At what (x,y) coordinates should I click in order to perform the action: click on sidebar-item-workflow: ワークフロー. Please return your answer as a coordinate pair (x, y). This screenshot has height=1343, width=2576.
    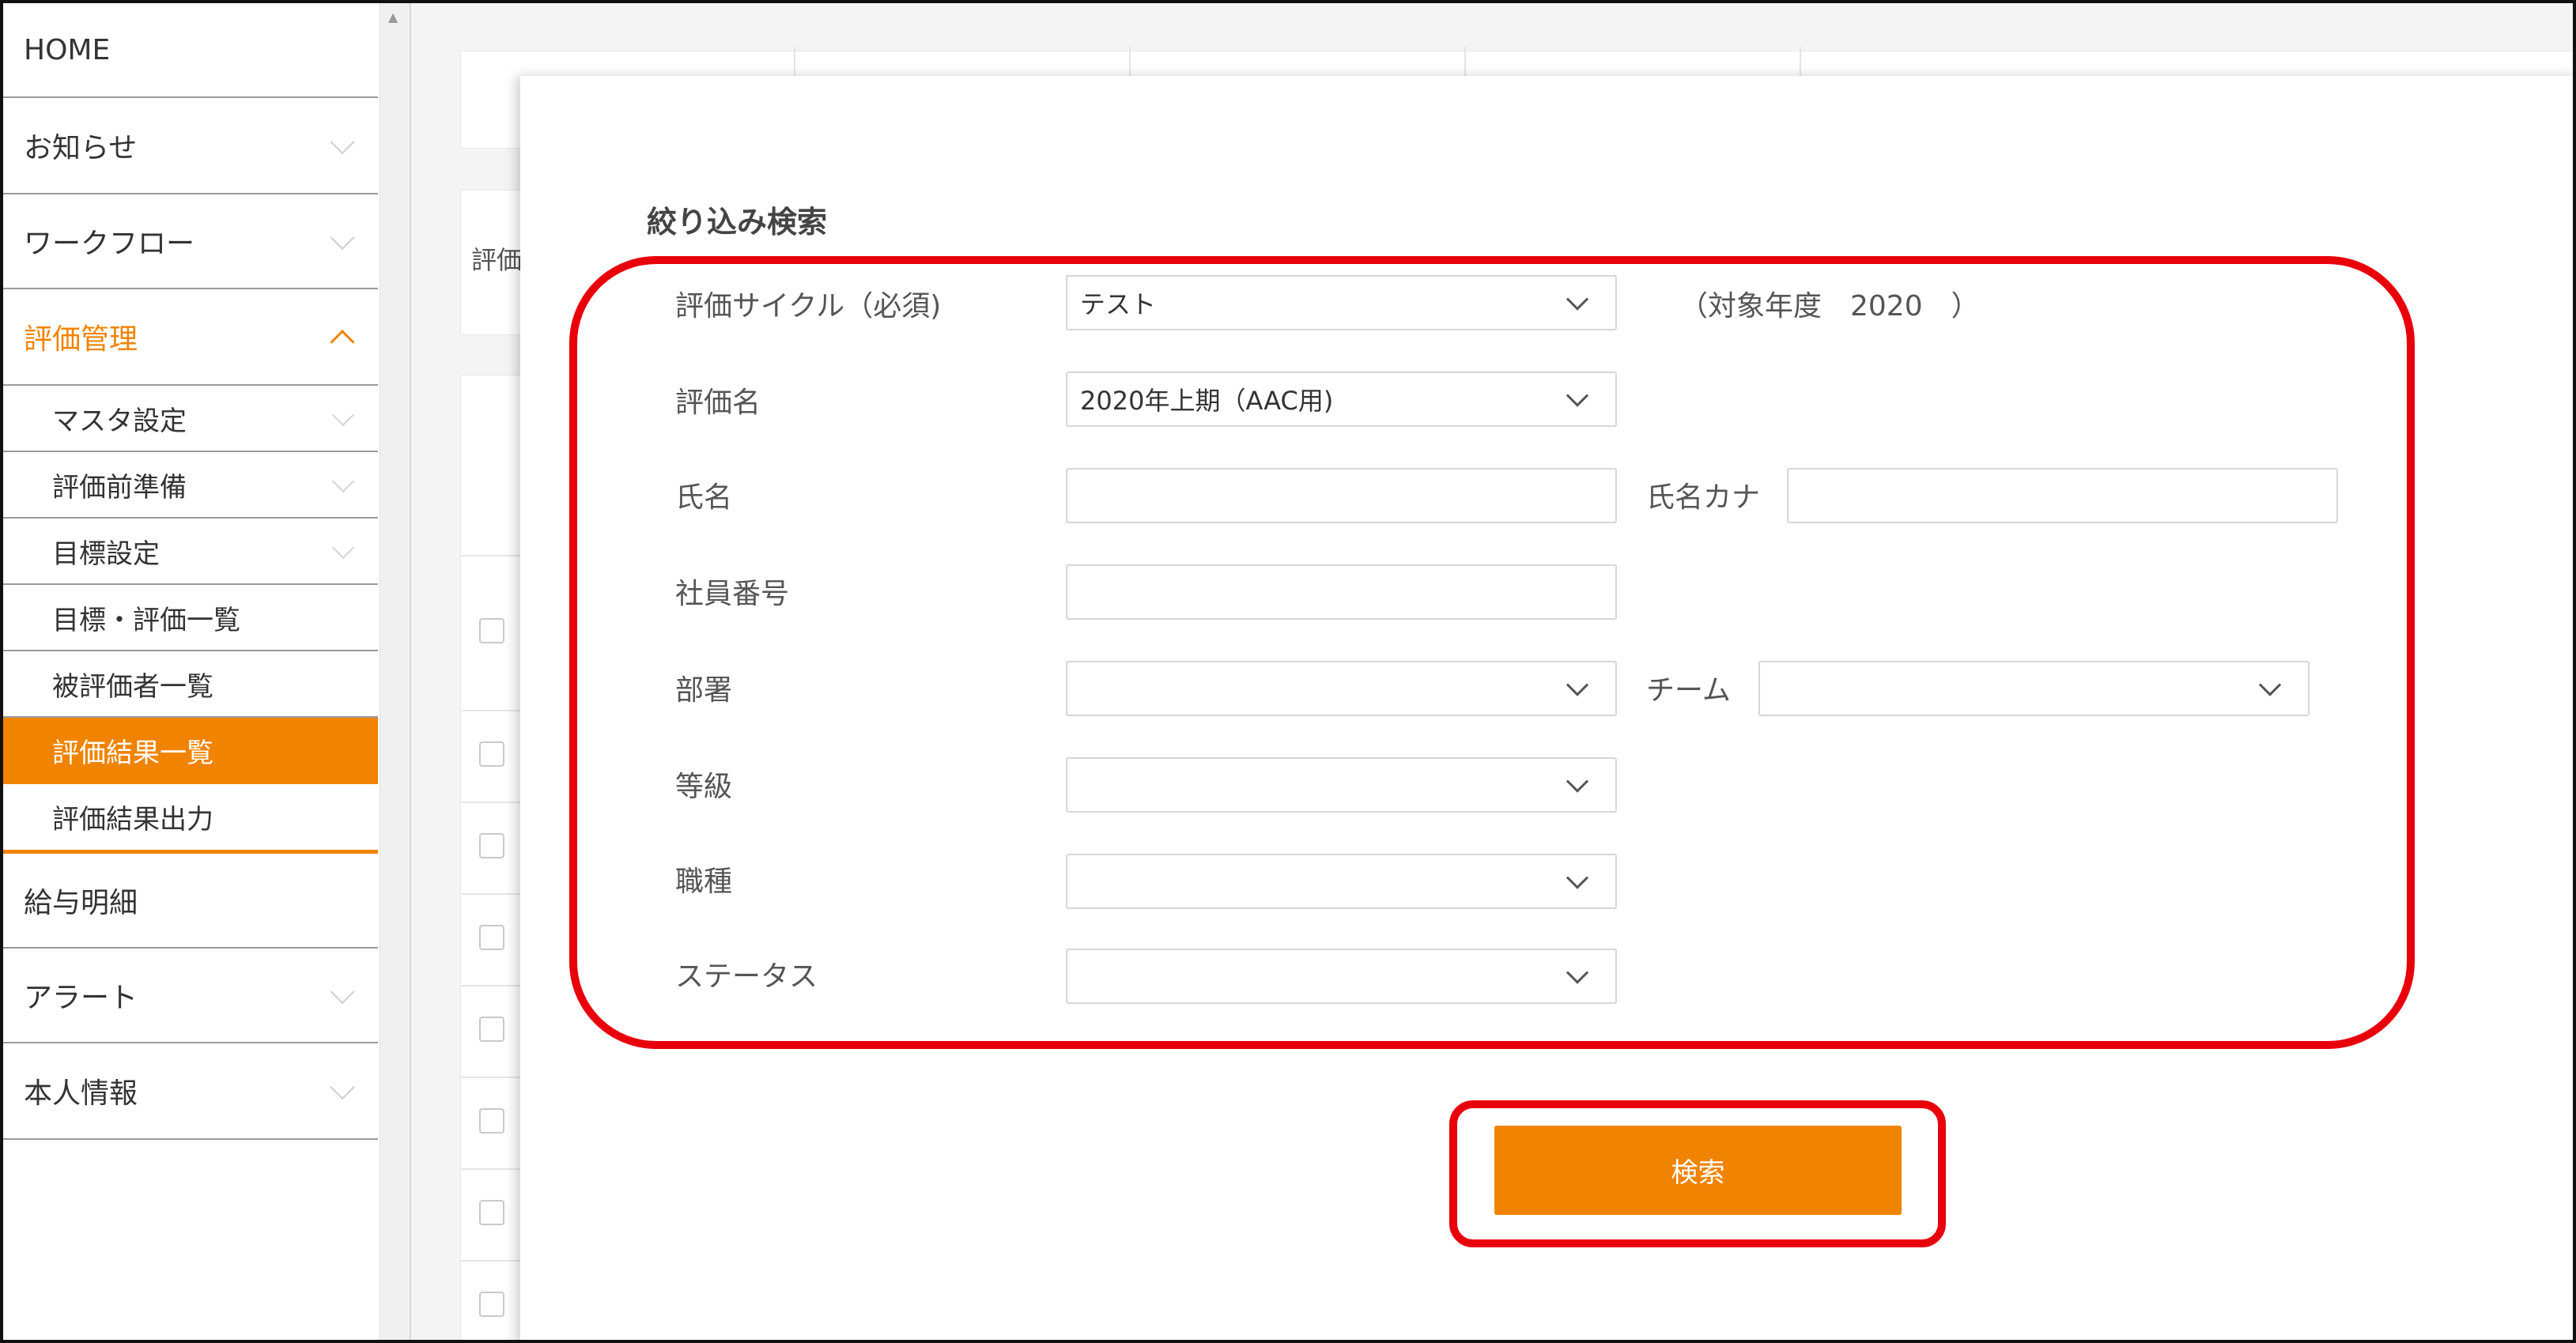
    Looking at the image, I should click on (190, 242).